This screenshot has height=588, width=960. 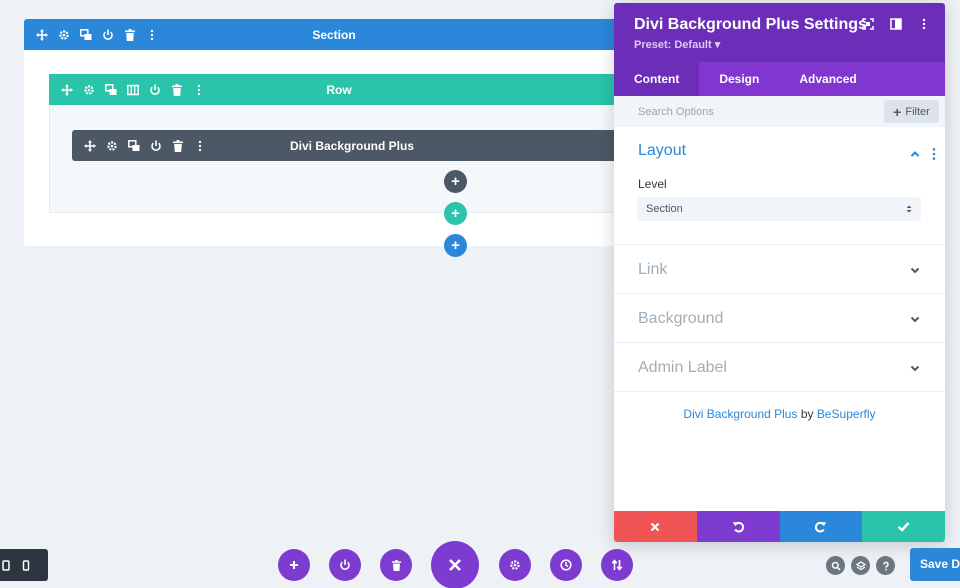 What do you see at coordinates (807, 414) in the screenshot?
I see `credit-by: by` at bounding box center [807, 414].